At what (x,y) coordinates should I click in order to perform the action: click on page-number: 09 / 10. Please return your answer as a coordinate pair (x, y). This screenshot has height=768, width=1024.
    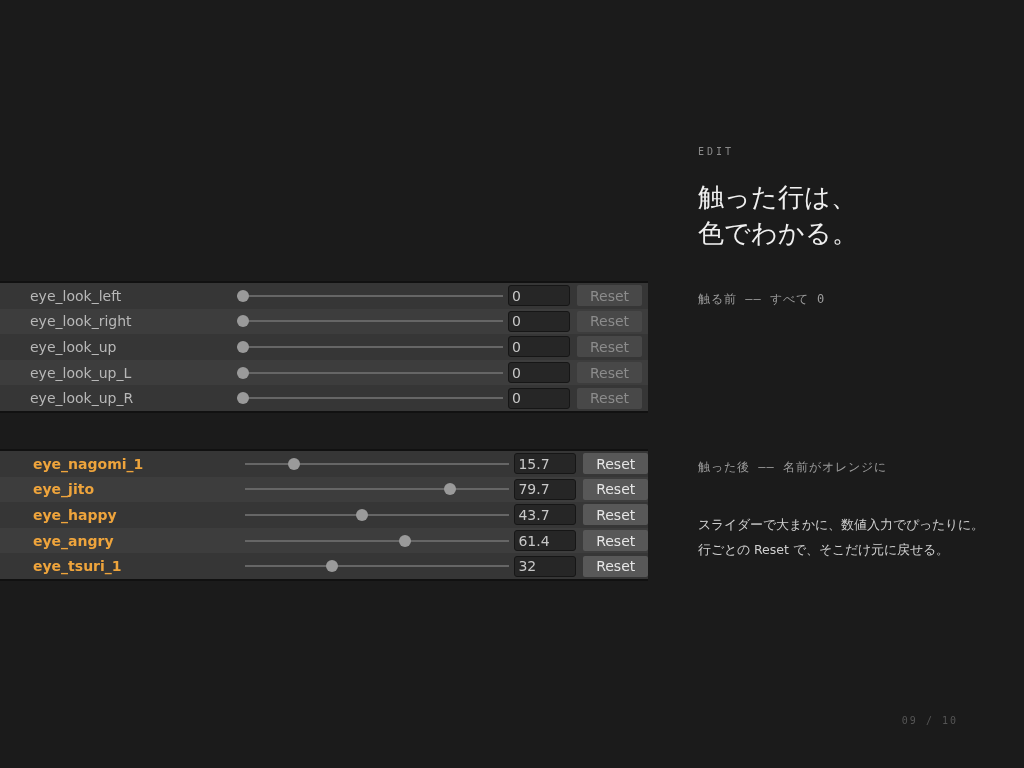
    Looking at the image, I should click on (929, 720).